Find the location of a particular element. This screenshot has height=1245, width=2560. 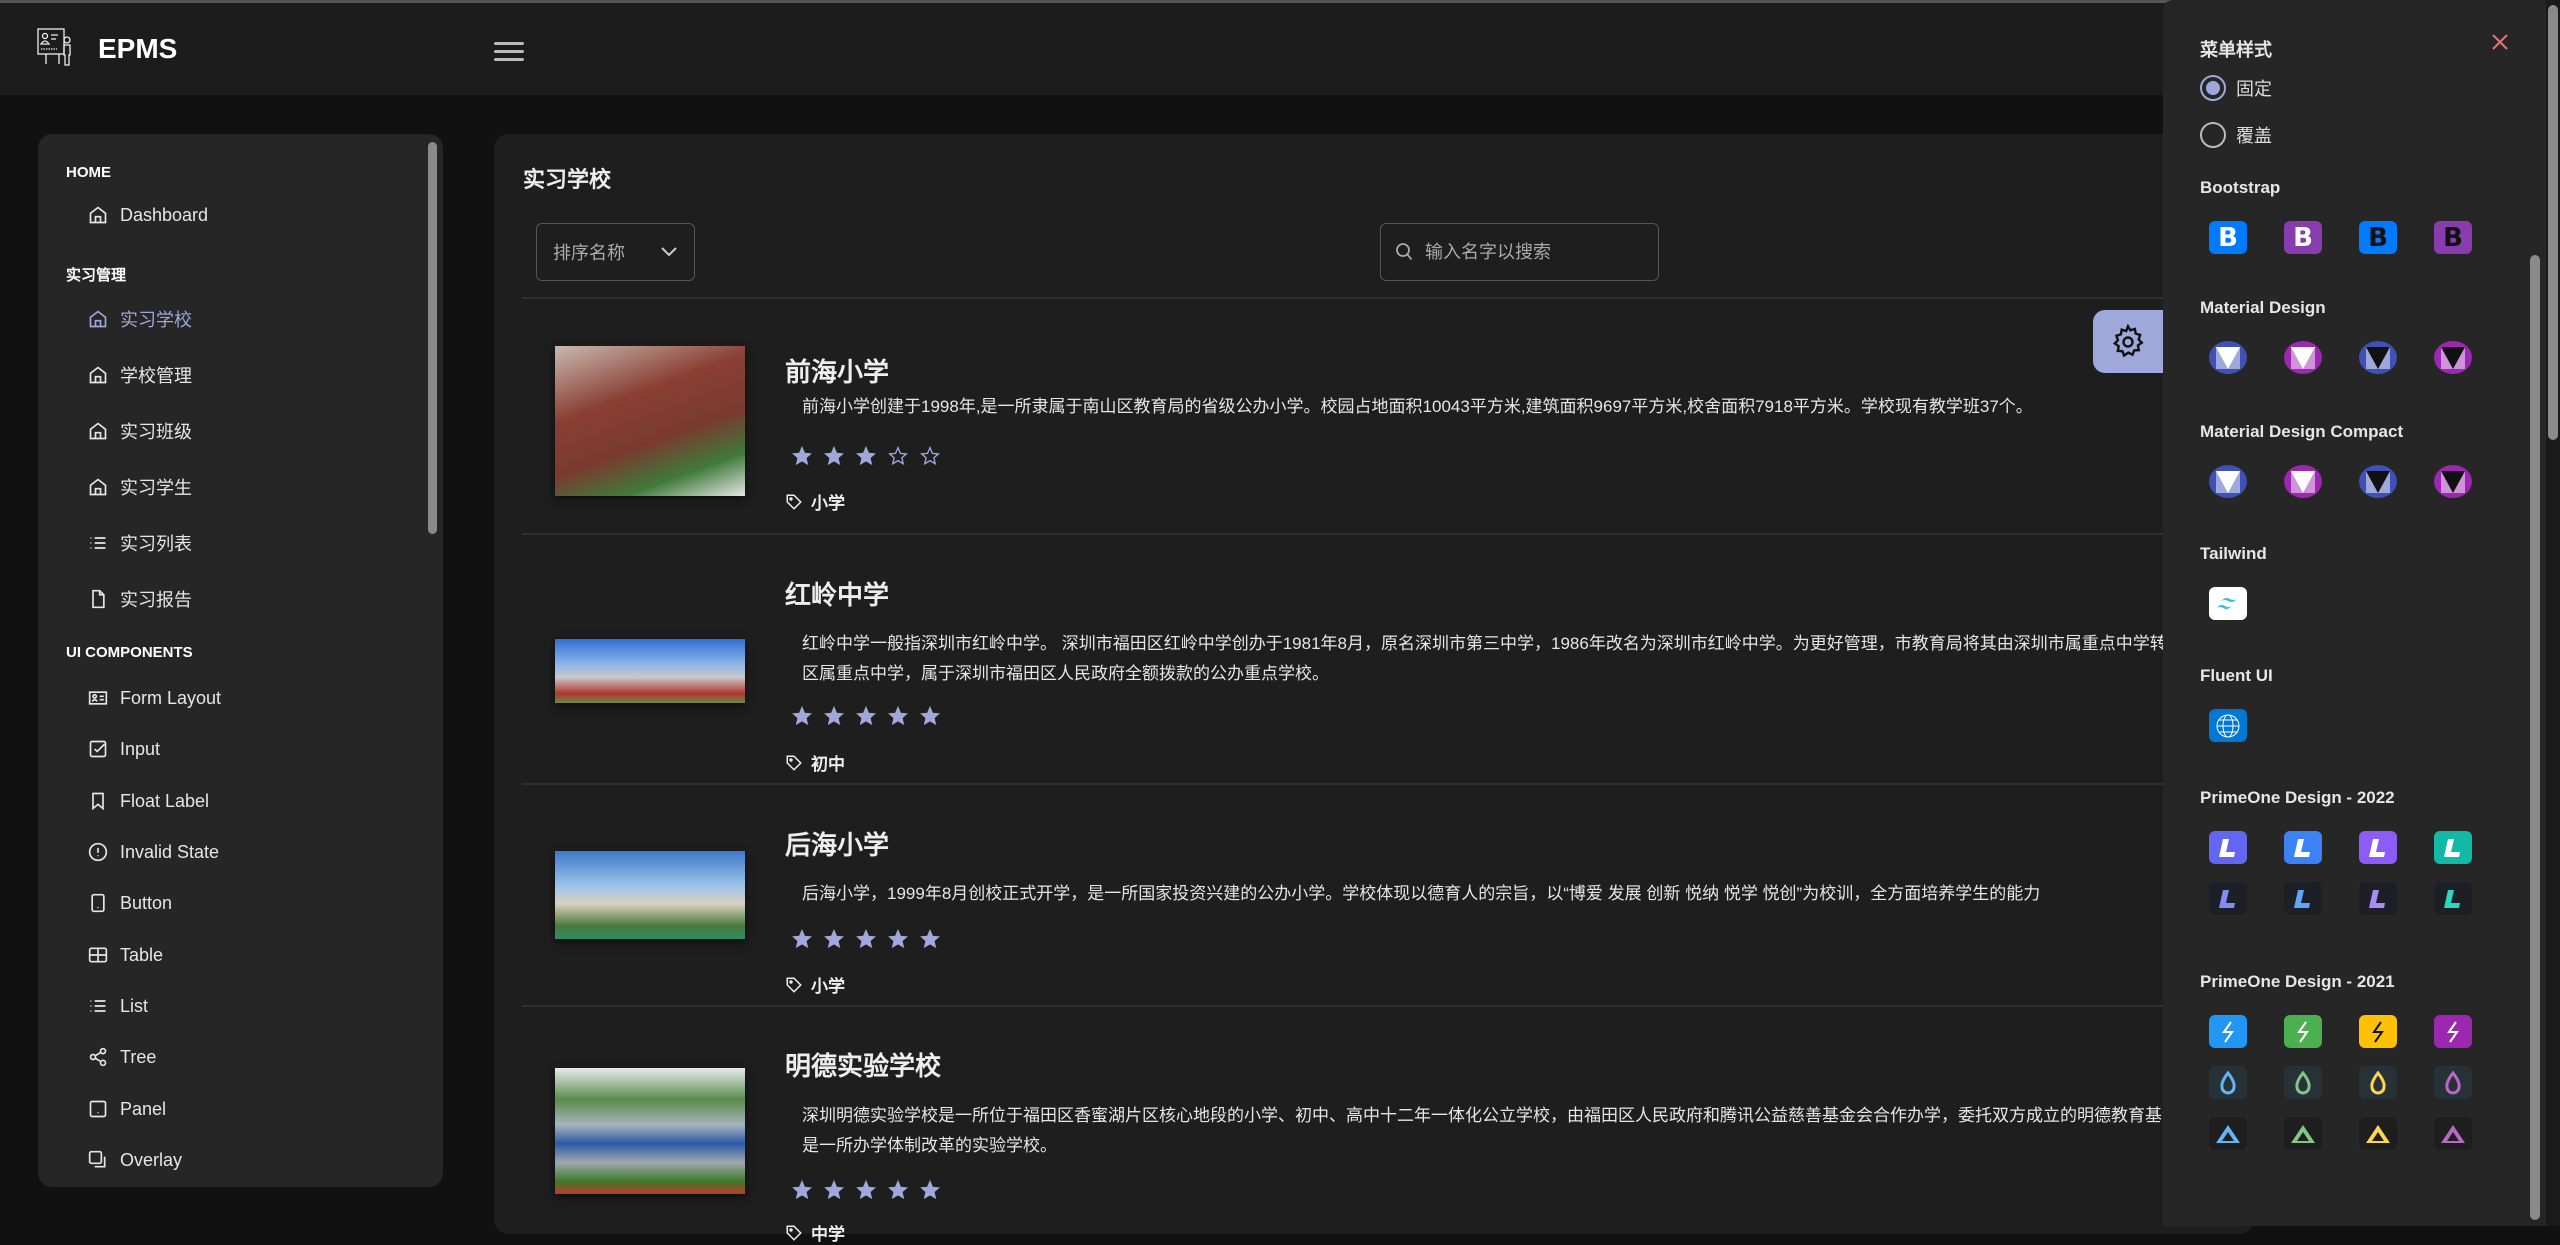

sidebar-item: 实习班级 is located at coordinates (140, 431).